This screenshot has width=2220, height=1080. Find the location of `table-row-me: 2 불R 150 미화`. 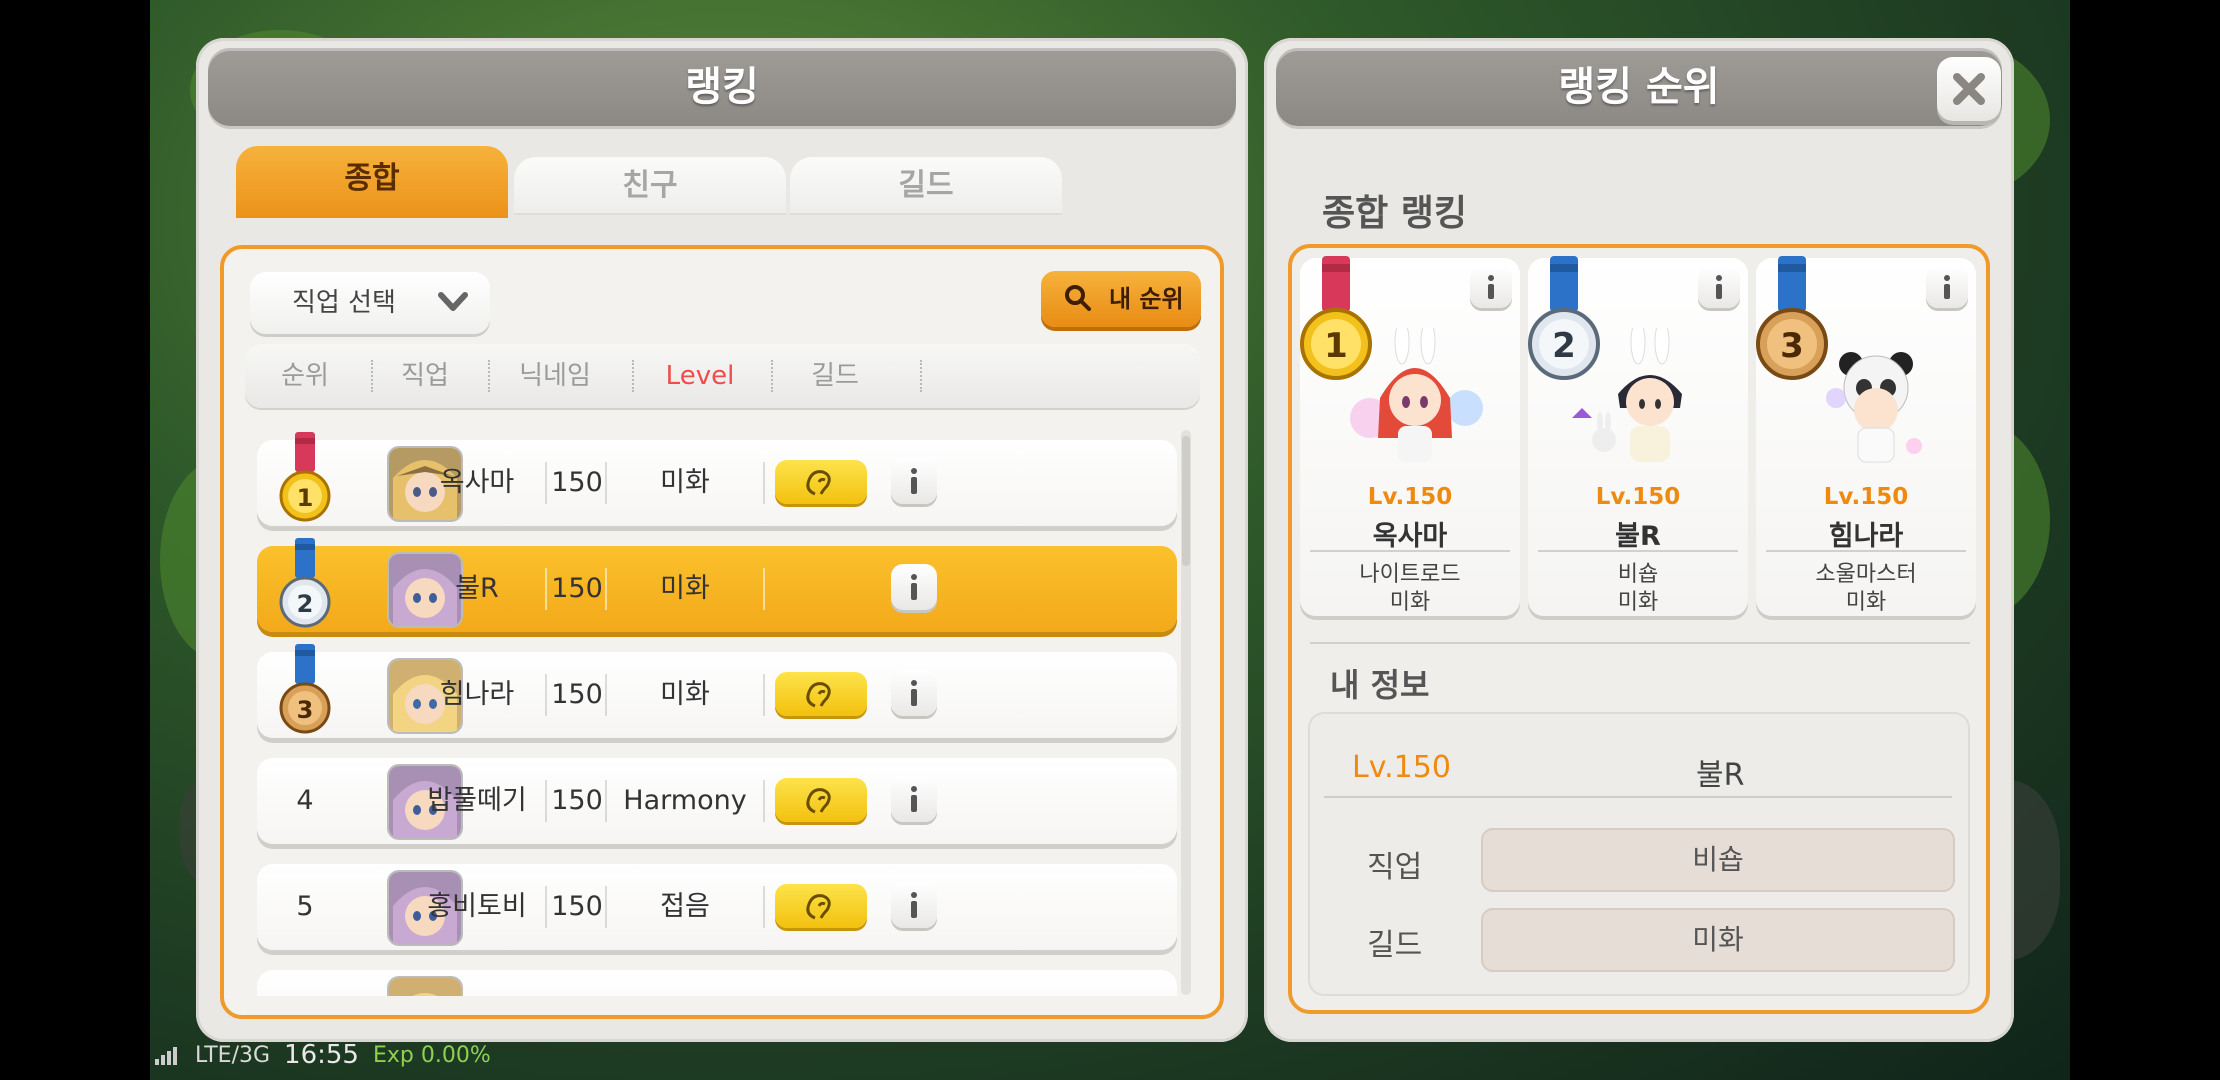

table-row-me: 2 불R 150 미화 is located at coordinates (717, 585).